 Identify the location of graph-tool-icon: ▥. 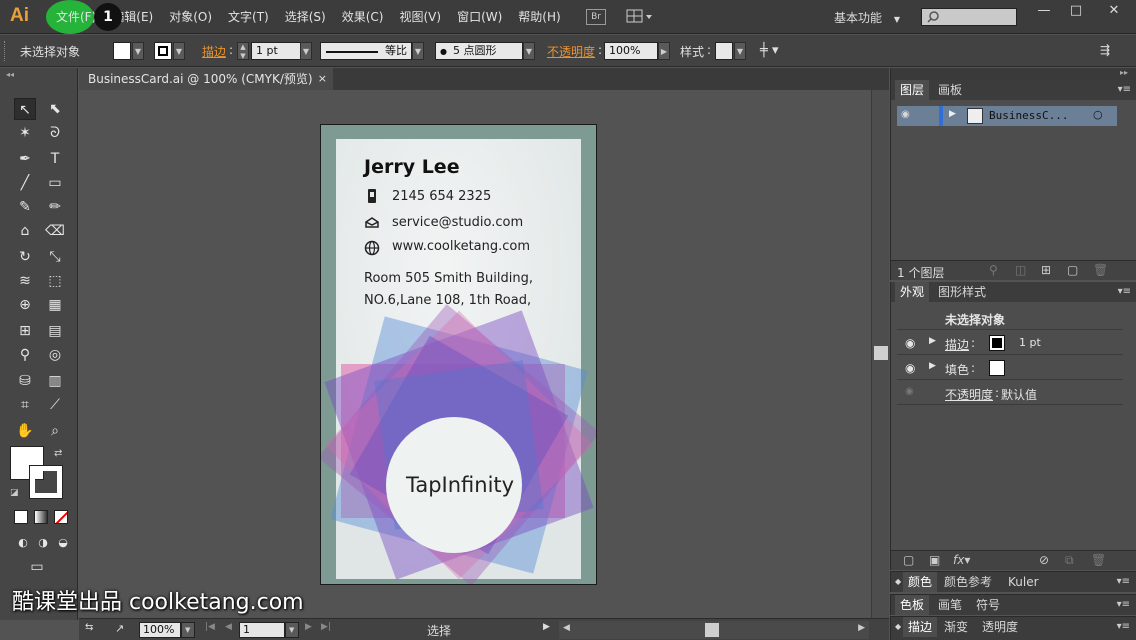
(55, 381).